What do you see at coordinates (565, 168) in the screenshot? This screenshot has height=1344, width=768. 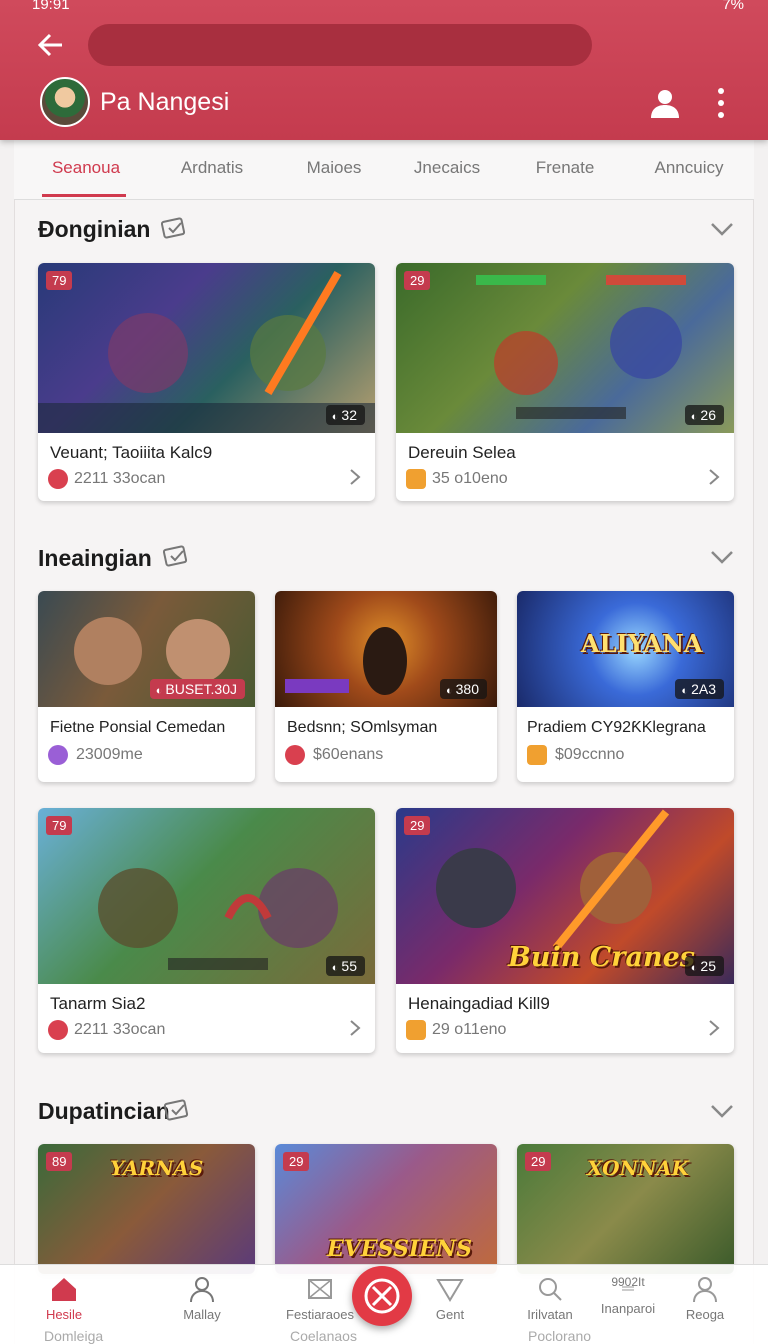 I see `tab-frenate: Frenate` at bounding box center [565, 168].